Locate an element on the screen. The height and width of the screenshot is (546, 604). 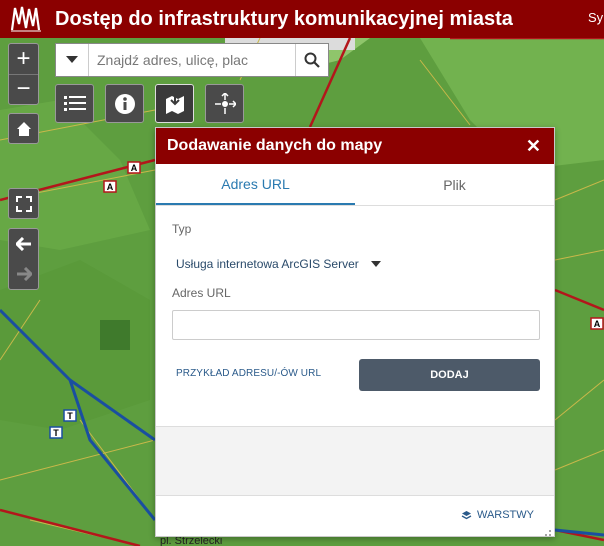
search-icon is located at coordinates (312, 60).